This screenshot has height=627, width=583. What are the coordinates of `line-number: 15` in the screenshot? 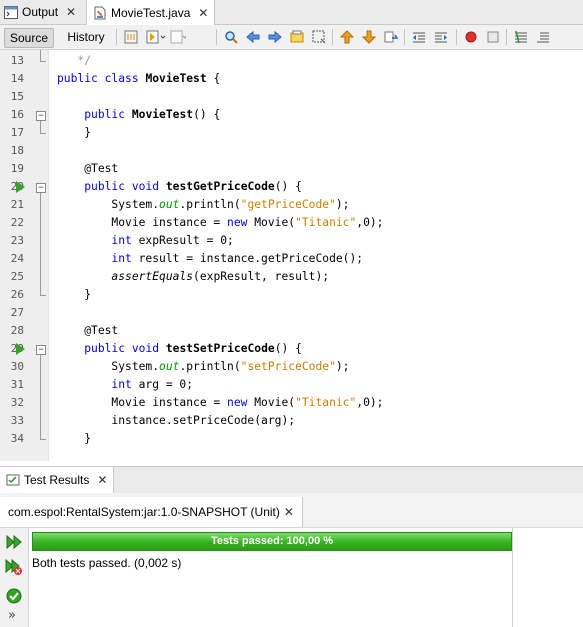 It's located at (17, 96).